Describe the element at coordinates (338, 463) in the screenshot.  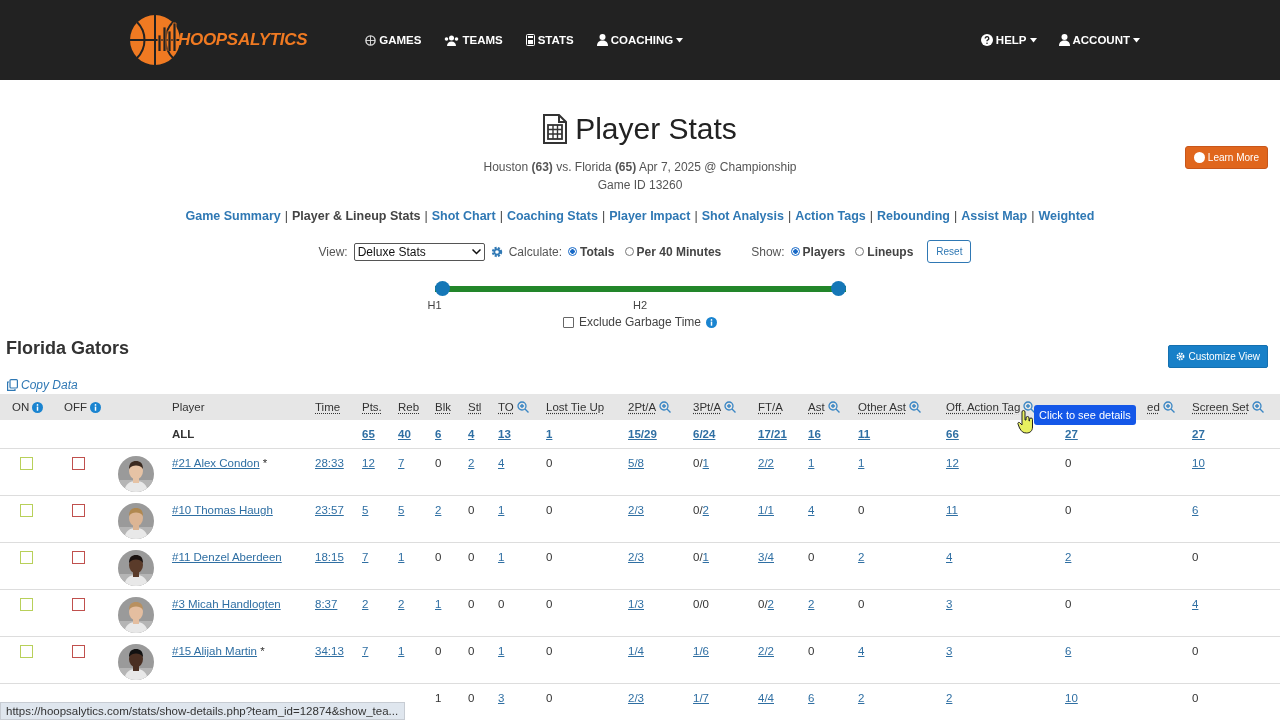
I see `stat-link: 28:33` at that location.